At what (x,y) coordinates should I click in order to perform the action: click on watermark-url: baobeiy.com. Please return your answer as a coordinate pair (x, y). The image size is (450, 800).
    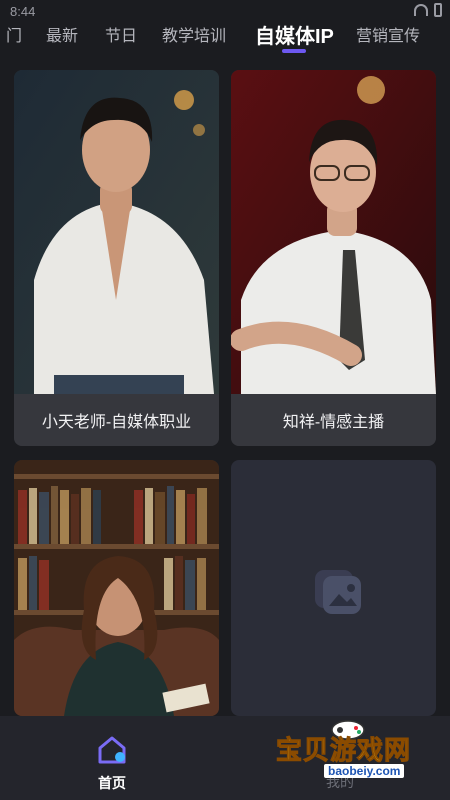
    Looking at the image, I should click on (364, 771).